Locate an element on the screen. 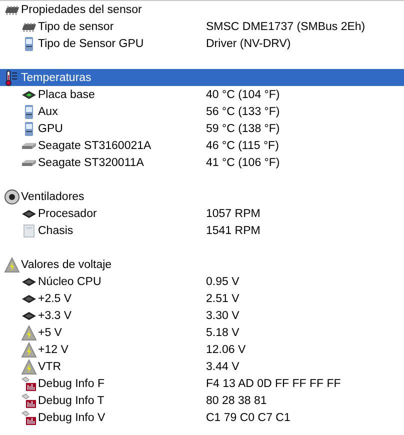 Image resolution: width=404 pixels, height=435 pixels. value-text: 1541 RPM is located at coordinates (233, 230).